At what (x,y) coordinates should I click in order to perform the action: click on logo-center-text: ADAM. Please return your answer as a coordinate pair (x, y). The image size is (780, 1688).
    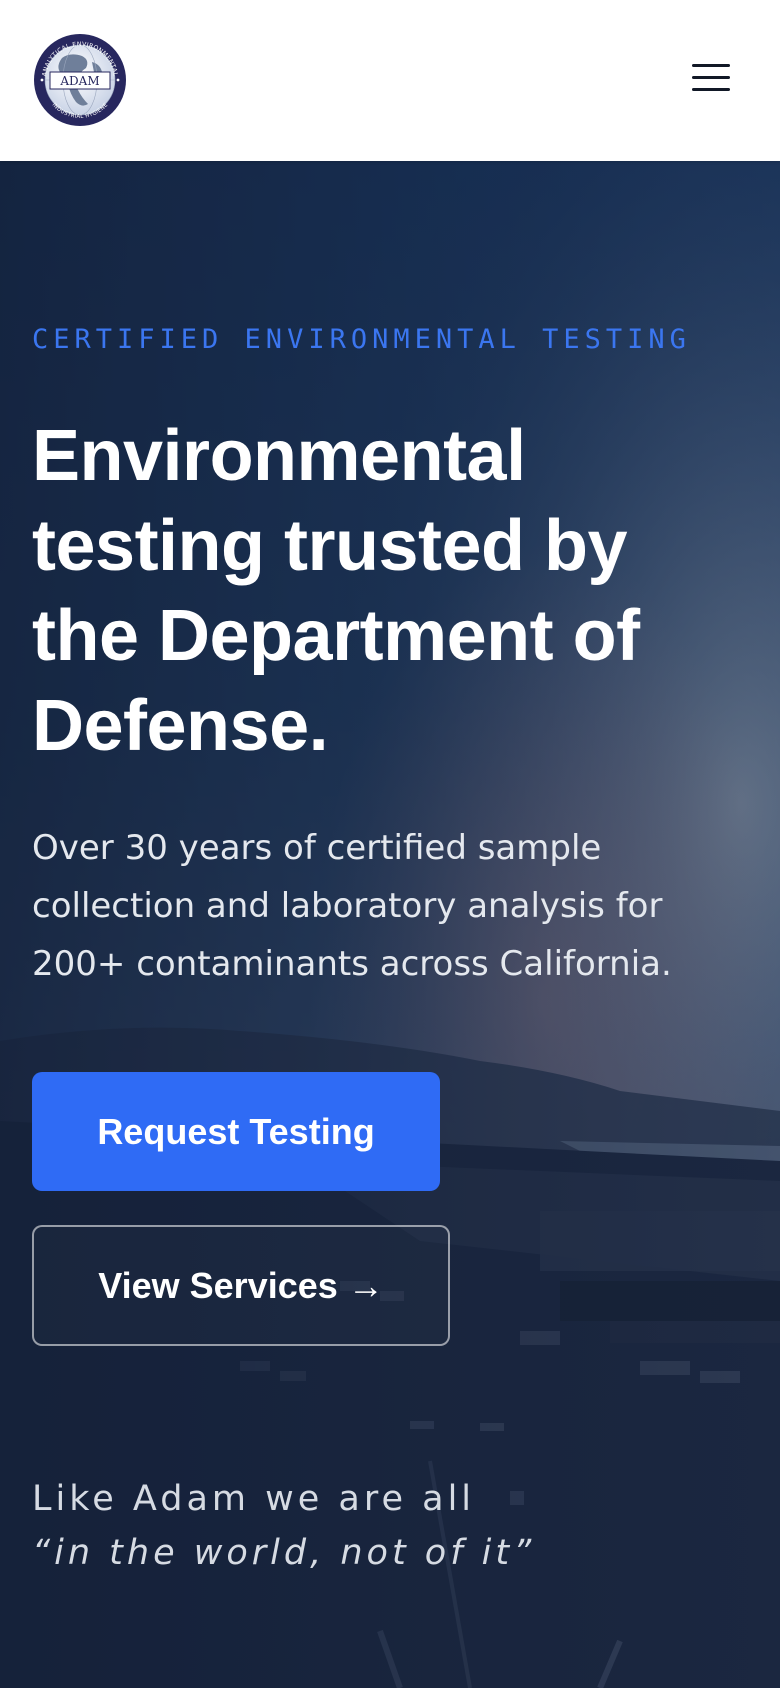
    Looking at the image, I should click on (79, 81).